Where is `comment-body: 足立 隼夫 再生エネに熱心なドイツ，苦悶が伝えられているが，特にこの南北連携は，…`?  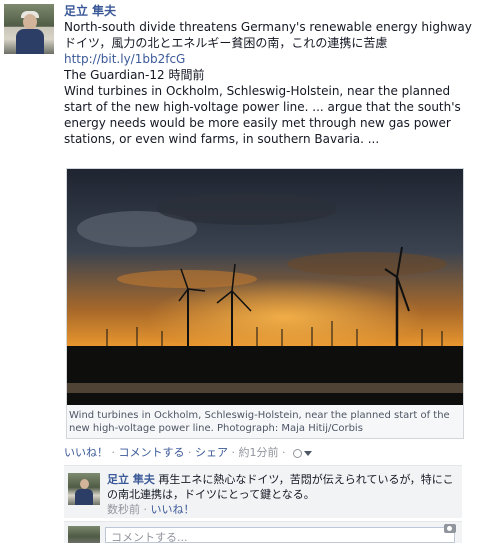
comment-body: 足立 隼夫 再生エネに熱心なドイツ，苦悶が伝えられているが，特にこの南北連携は，… is located at coordinates (282, 494).